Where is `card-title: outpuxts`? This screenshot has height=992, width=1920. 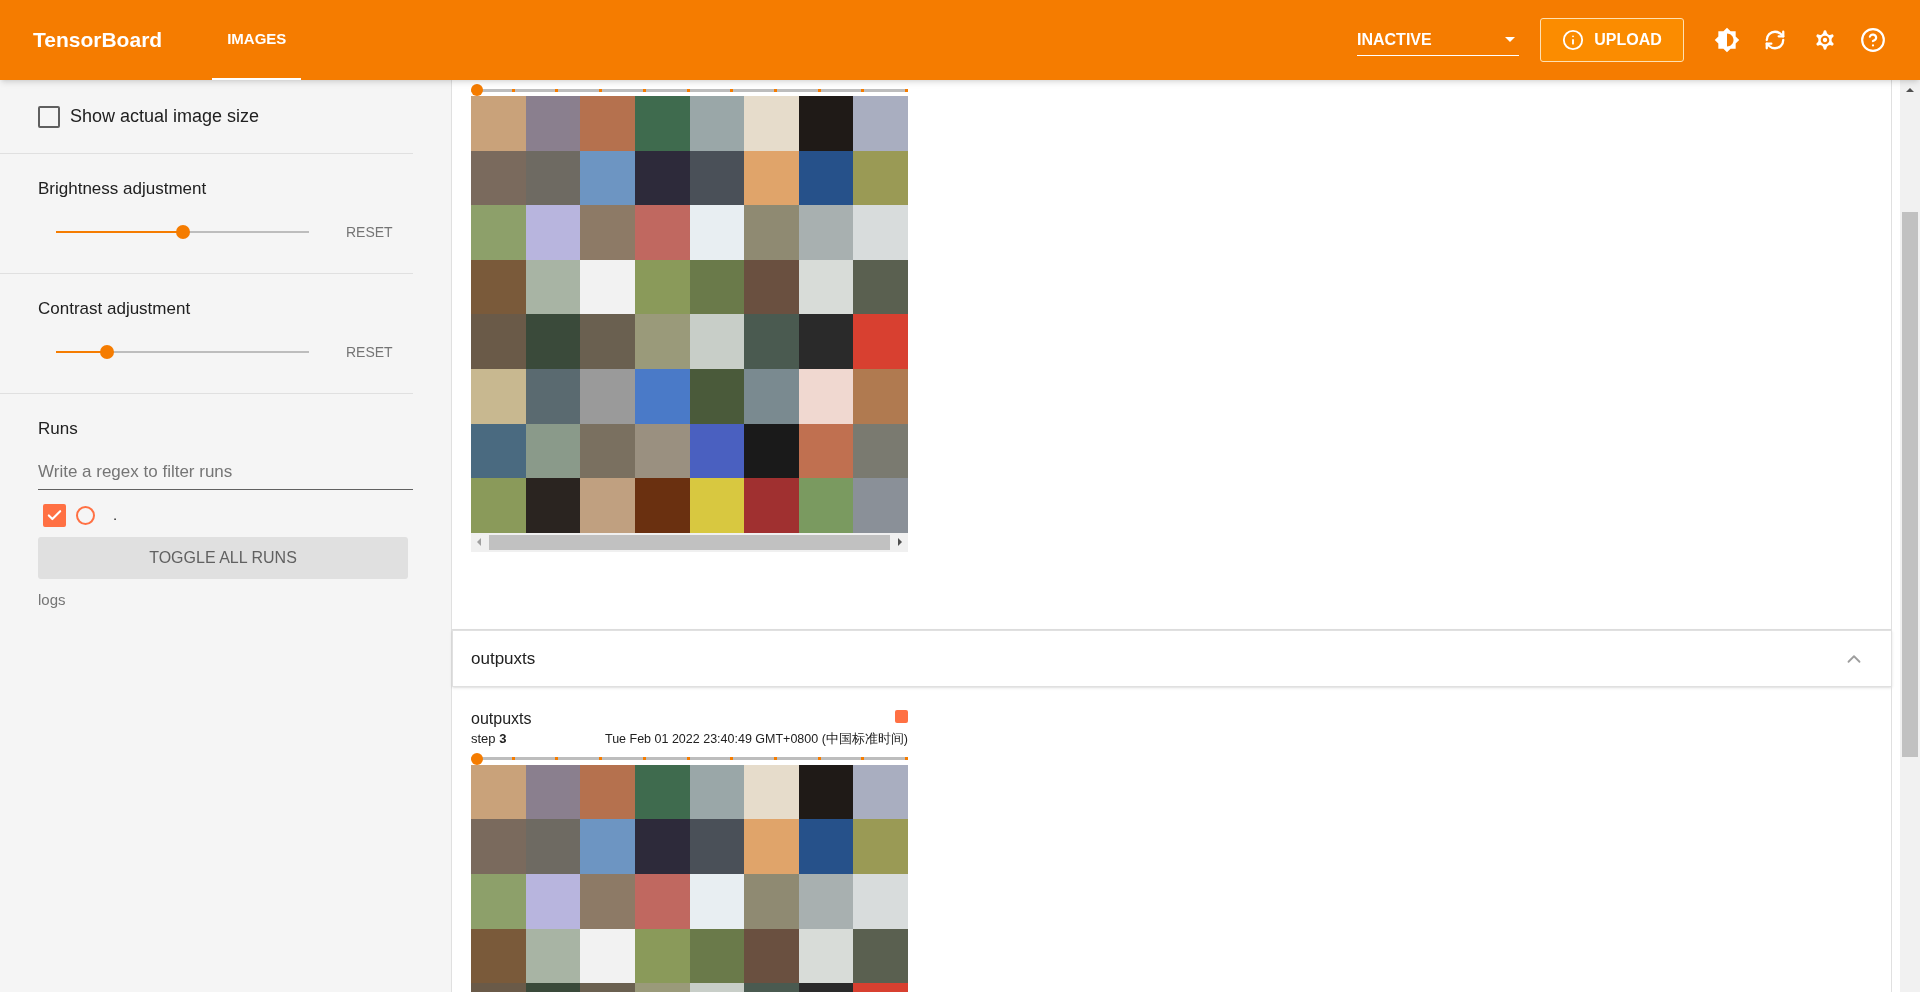 card-title: outpuxts is located at coordinates (501, 719).